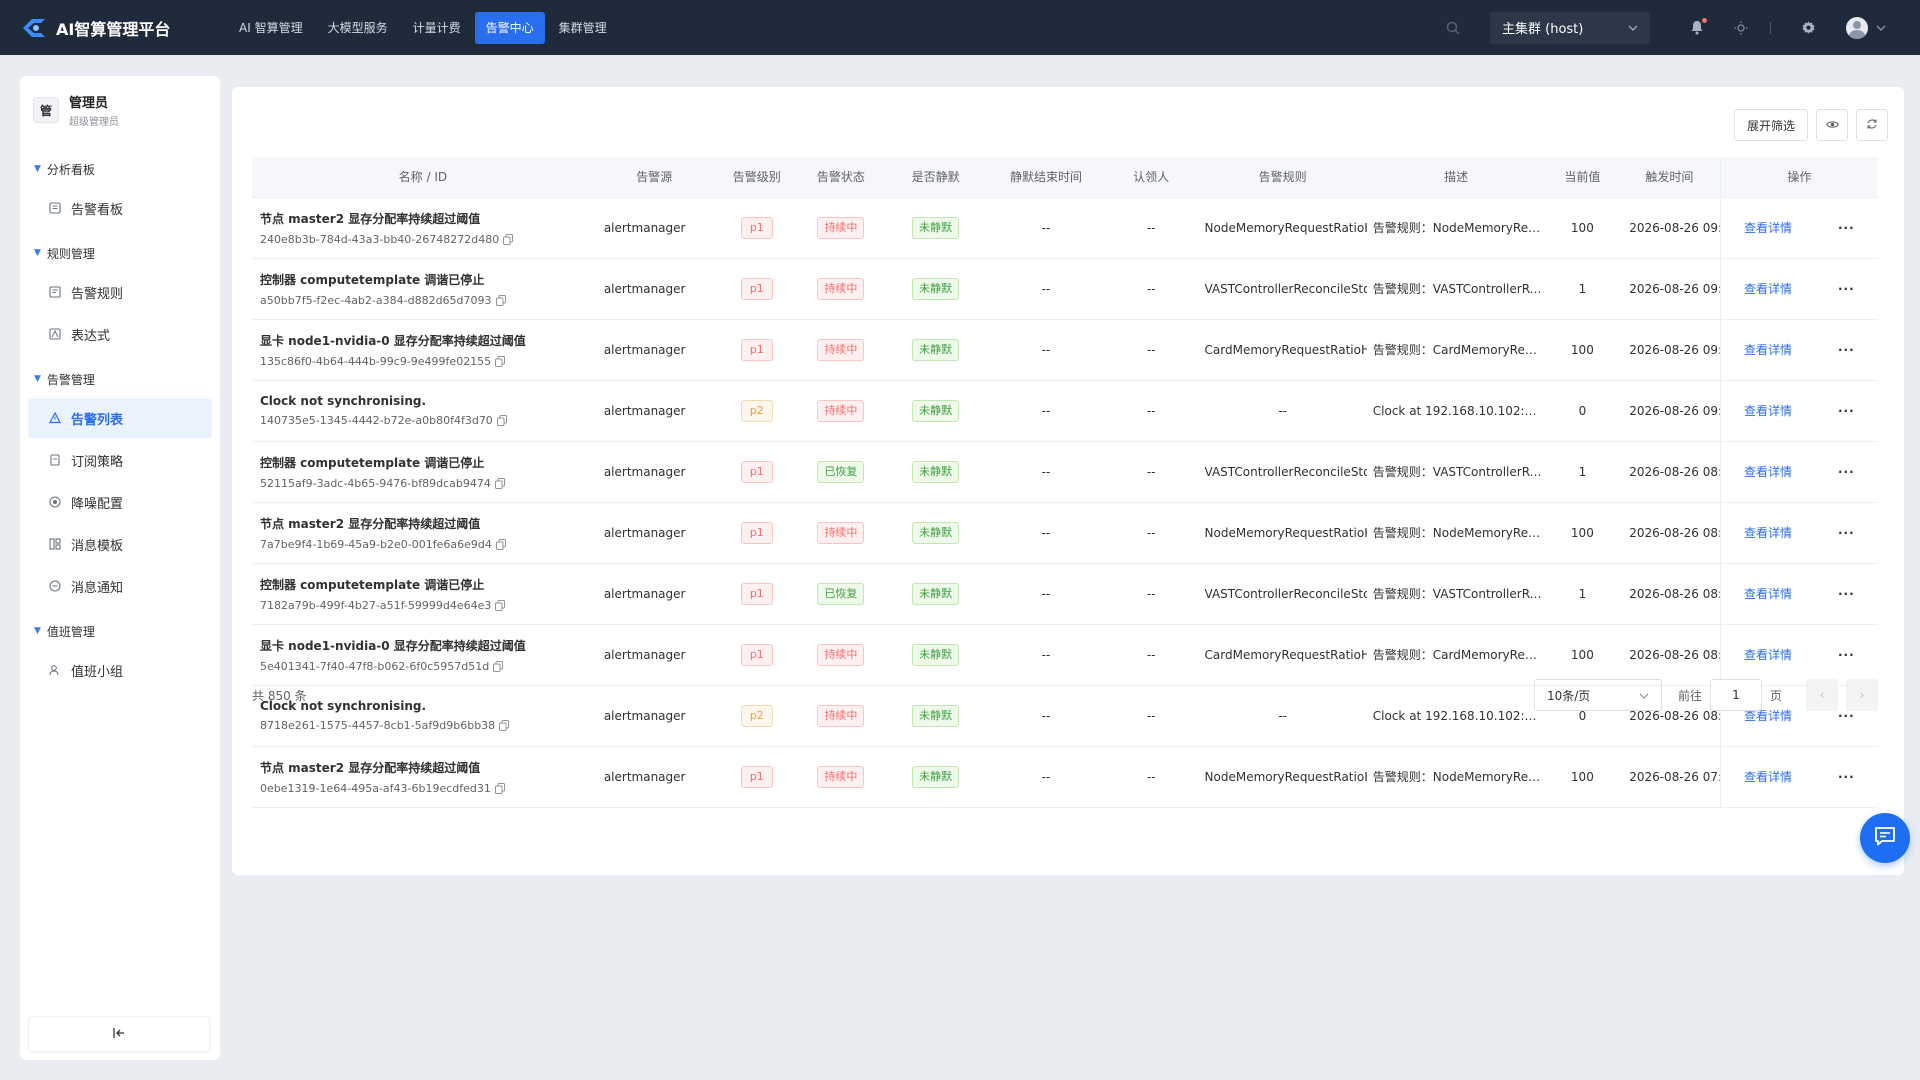 The width and height of the screenshot is (1920, 1080). Describe the element at coordinates (437, 28) in the screenshot. I see `nav-item-billing: 计量计费` at that location.